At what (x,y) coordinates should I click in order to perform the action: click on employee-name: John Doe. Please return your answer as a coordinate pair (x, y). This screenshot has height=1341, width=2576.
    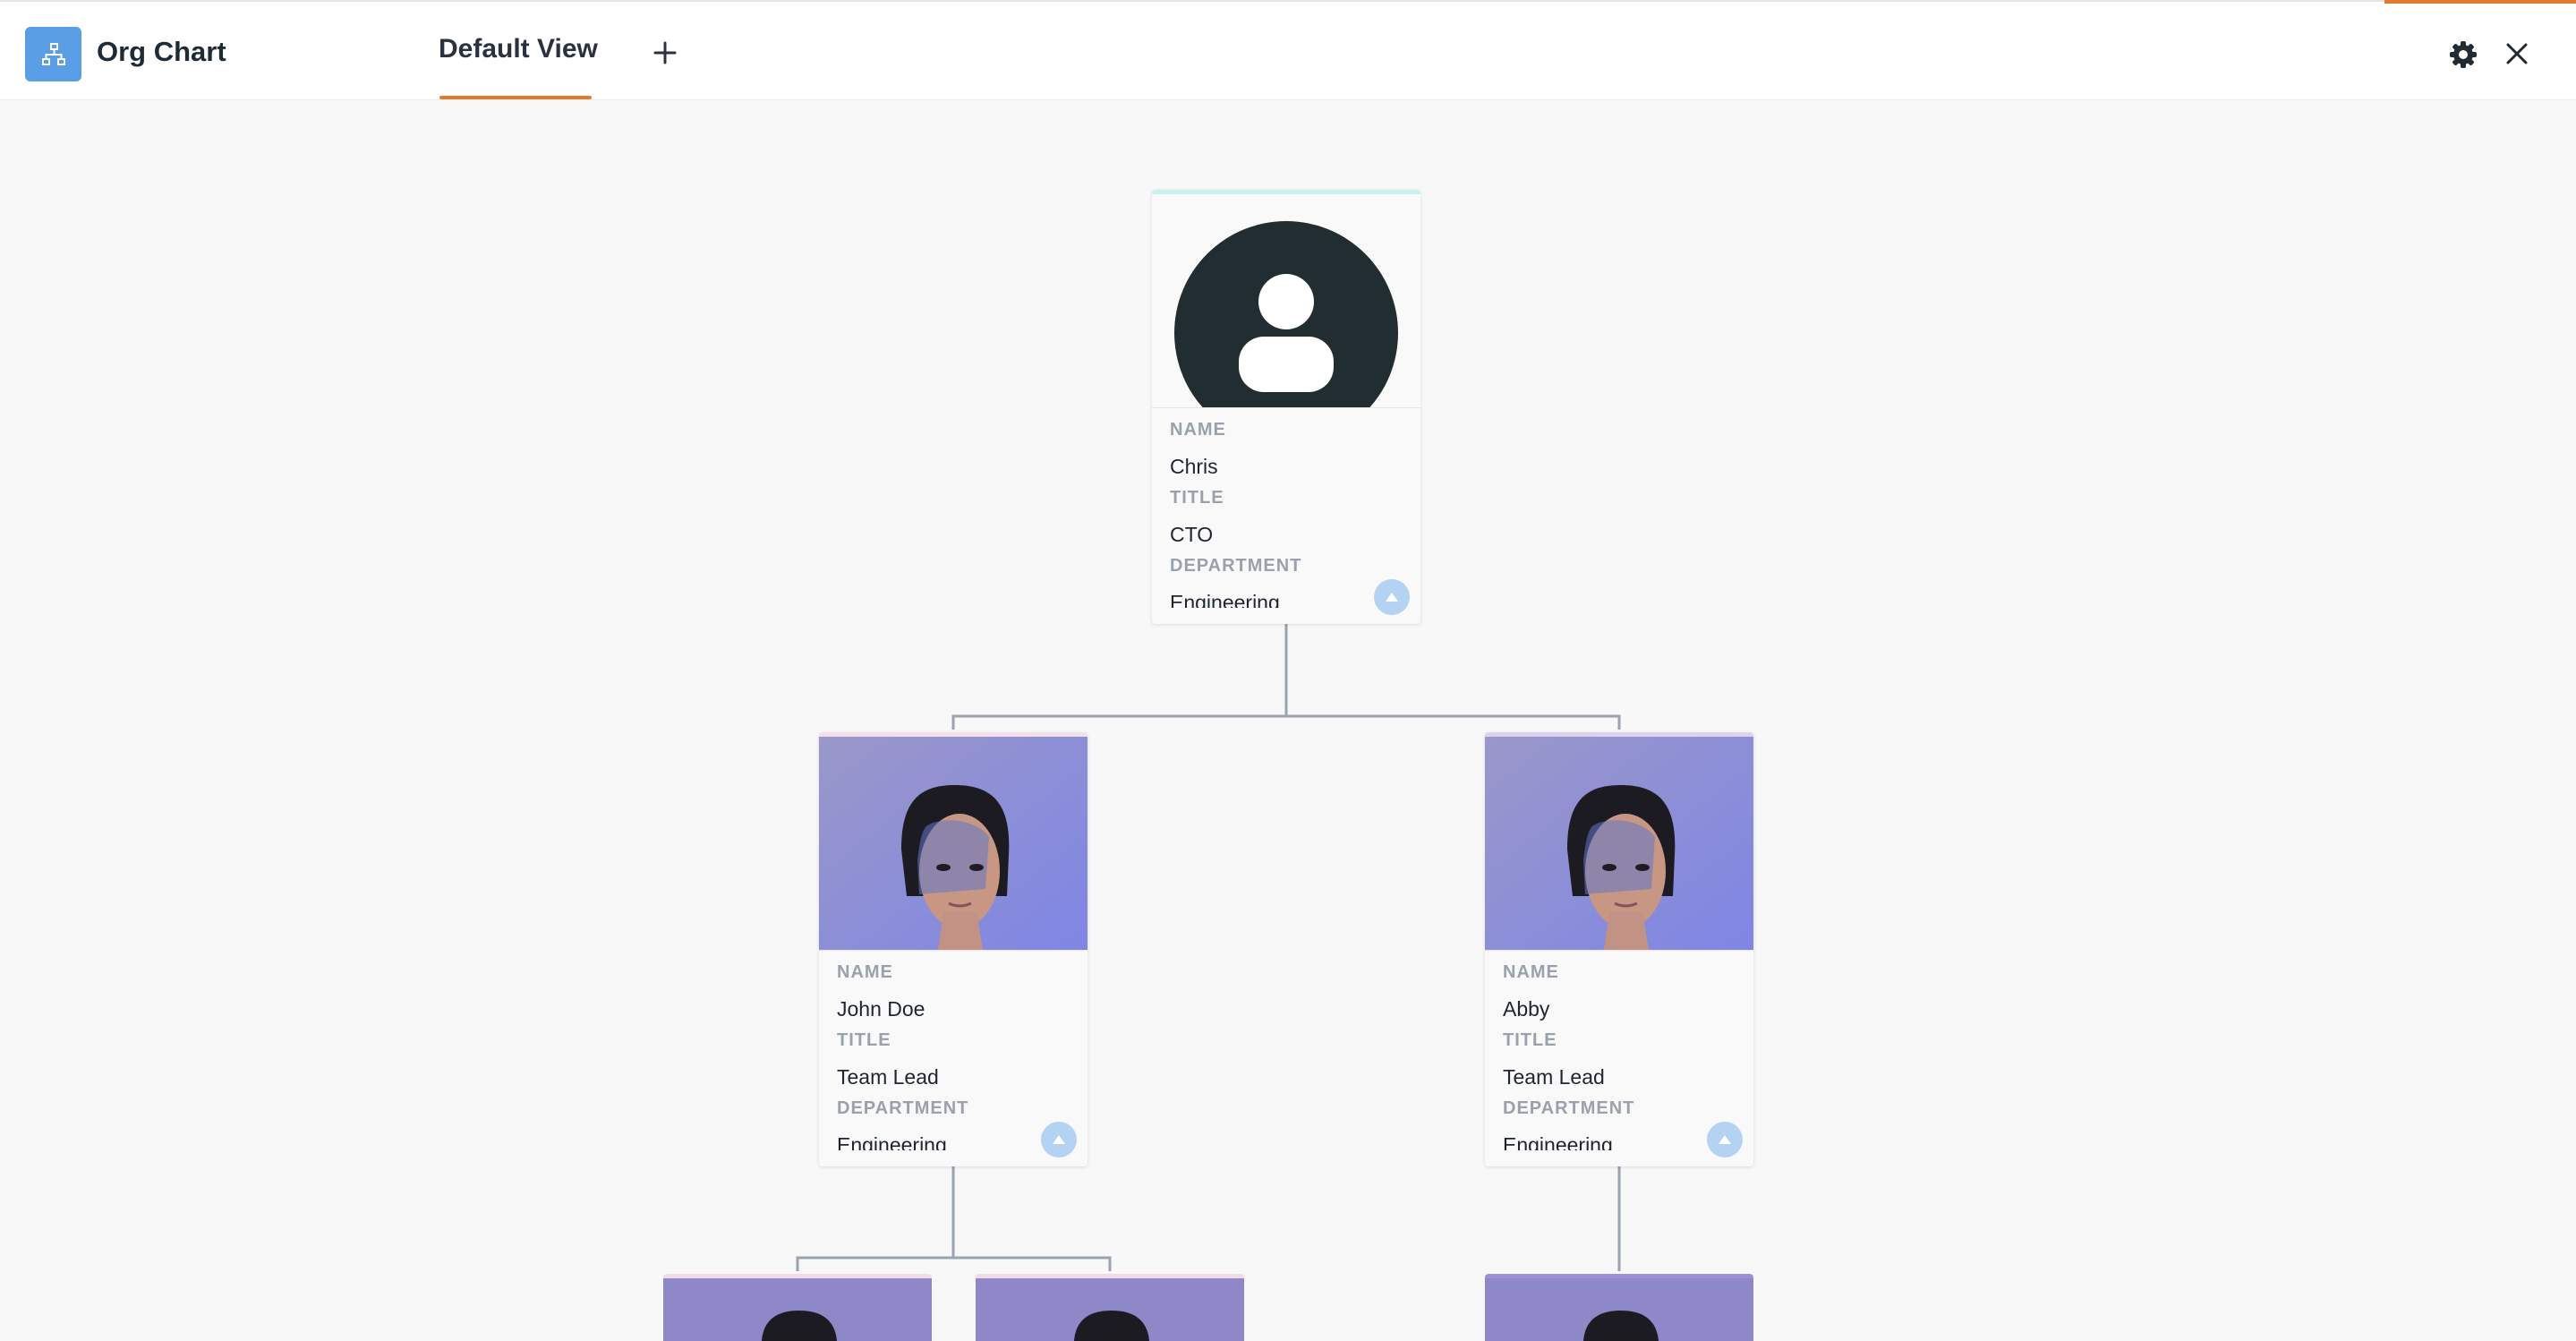
    Looking at the image, I should click on (881, 1009).